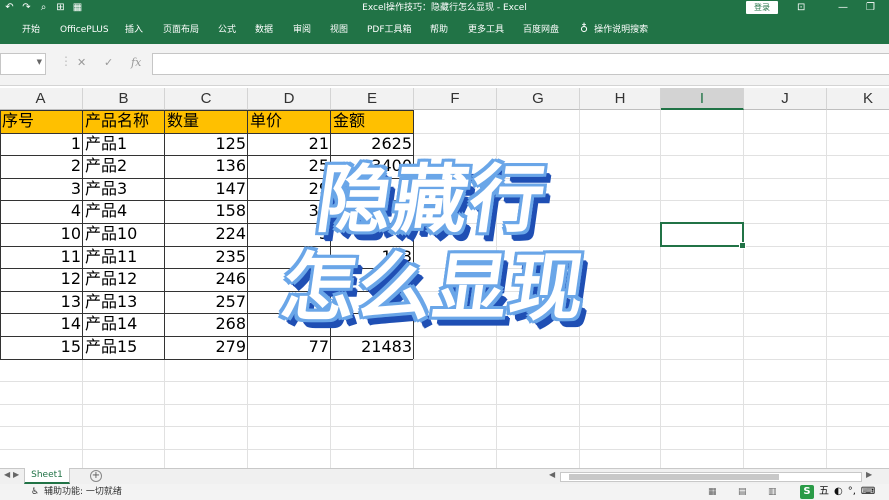 This screenshot has height=500, width=889. Describe the element at coordinates (124, 144) in the screenshot. I see `table-cell: 产品1` at that location.